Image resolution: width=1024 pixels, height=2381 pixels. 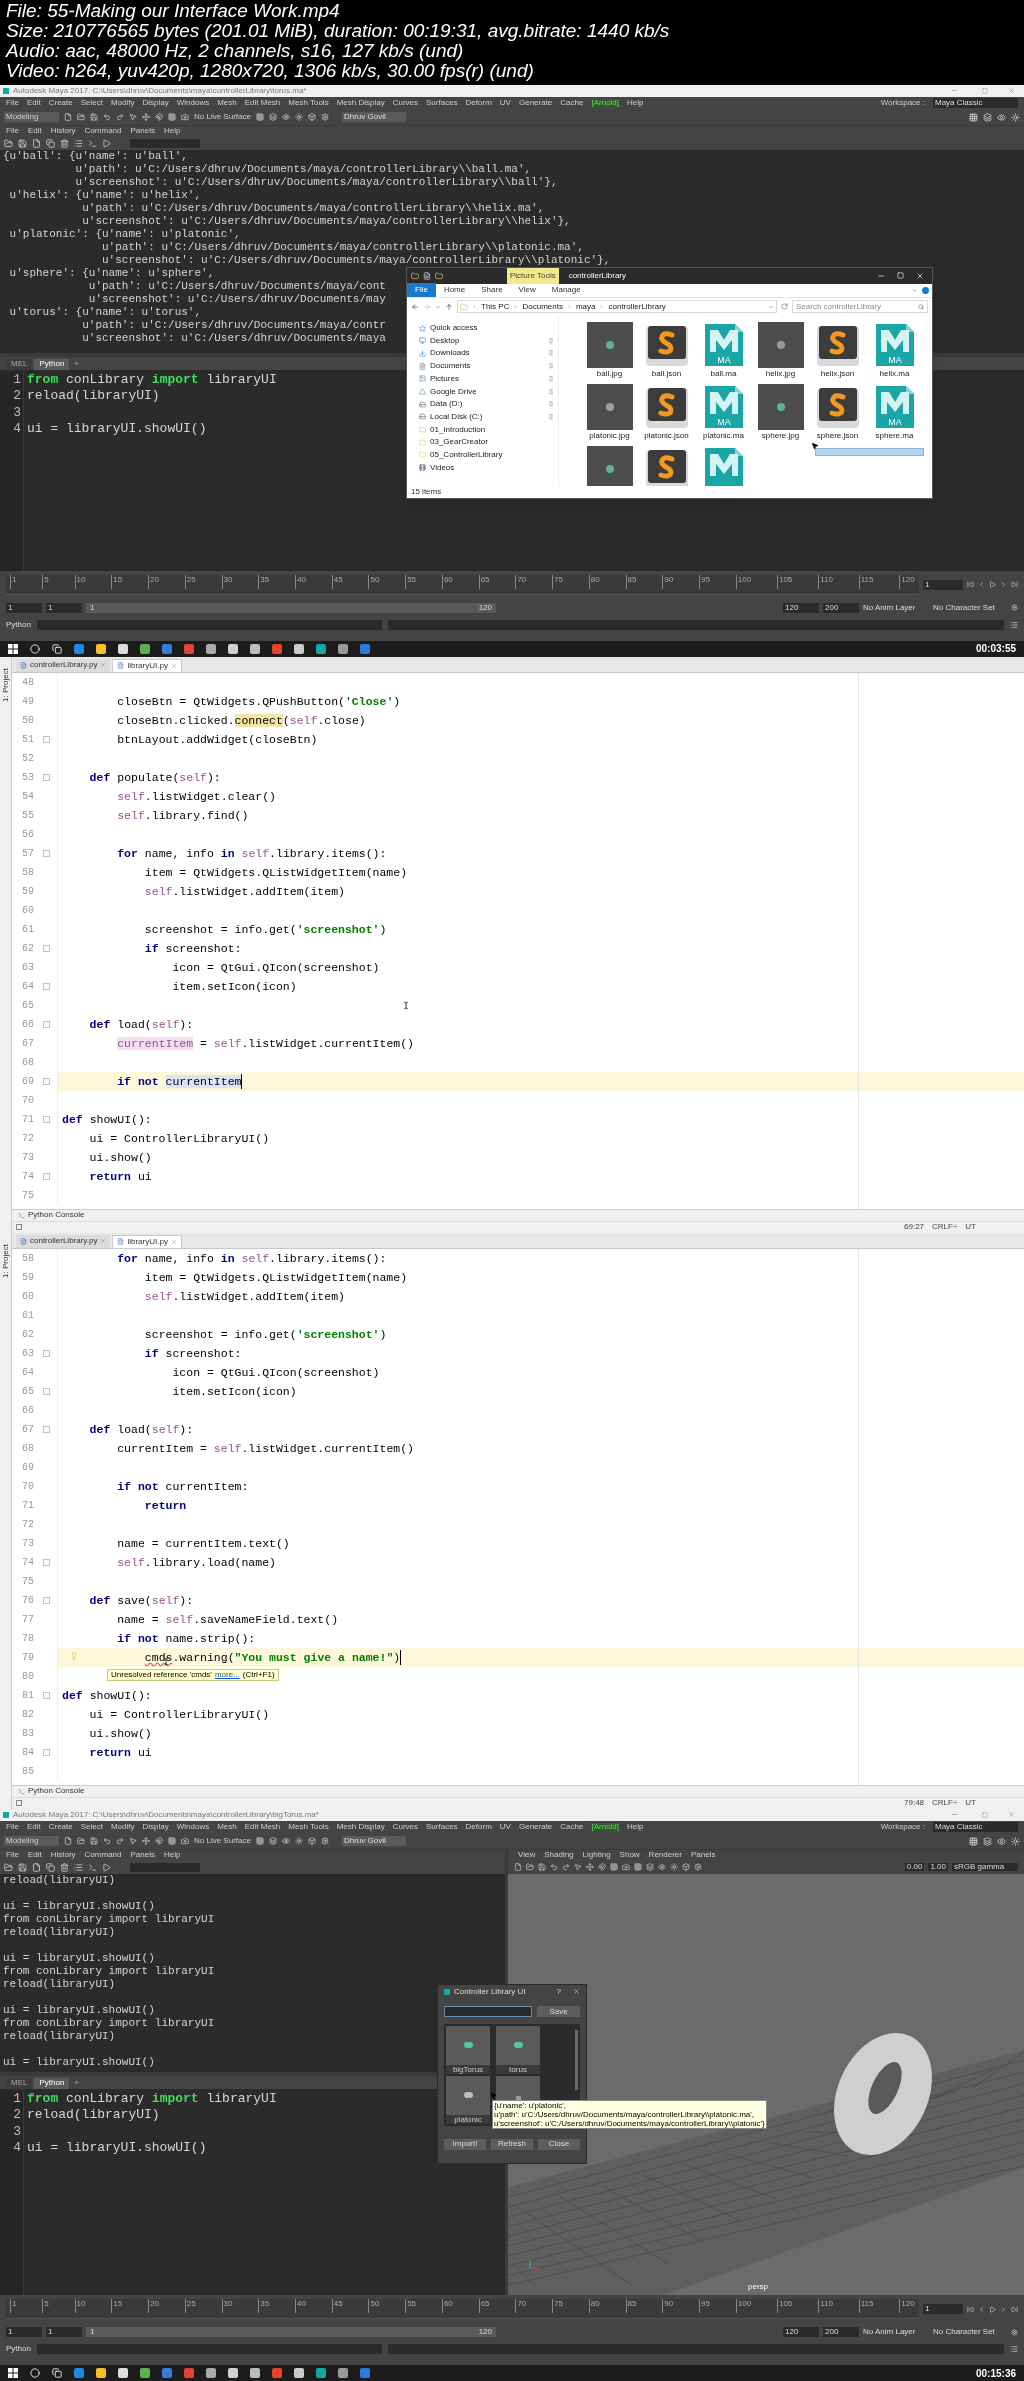 I want to click on copy-icon, so click(x=50, y=143).